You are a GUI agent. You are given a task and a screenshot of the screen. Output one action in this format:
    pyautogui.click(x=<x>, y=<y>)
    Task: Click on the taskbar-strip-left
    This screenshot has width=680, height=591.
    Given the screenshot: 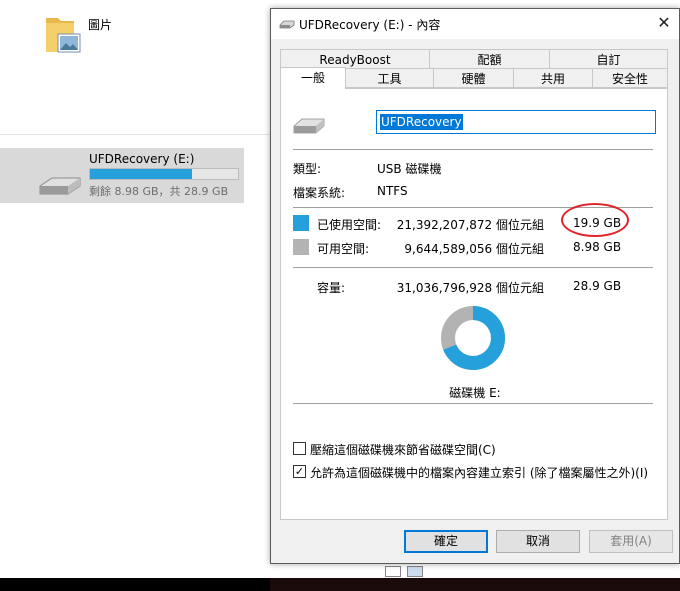 What is the action you would take?
    pyautogui.click(x=135, y=584)
    